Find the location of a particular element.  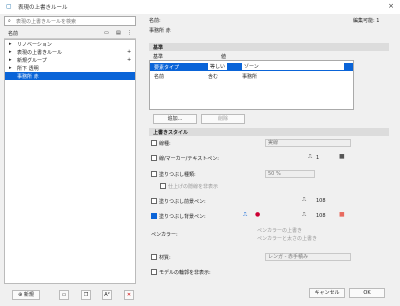

layer-icon: ▤ is located at coordinates (118, 33).